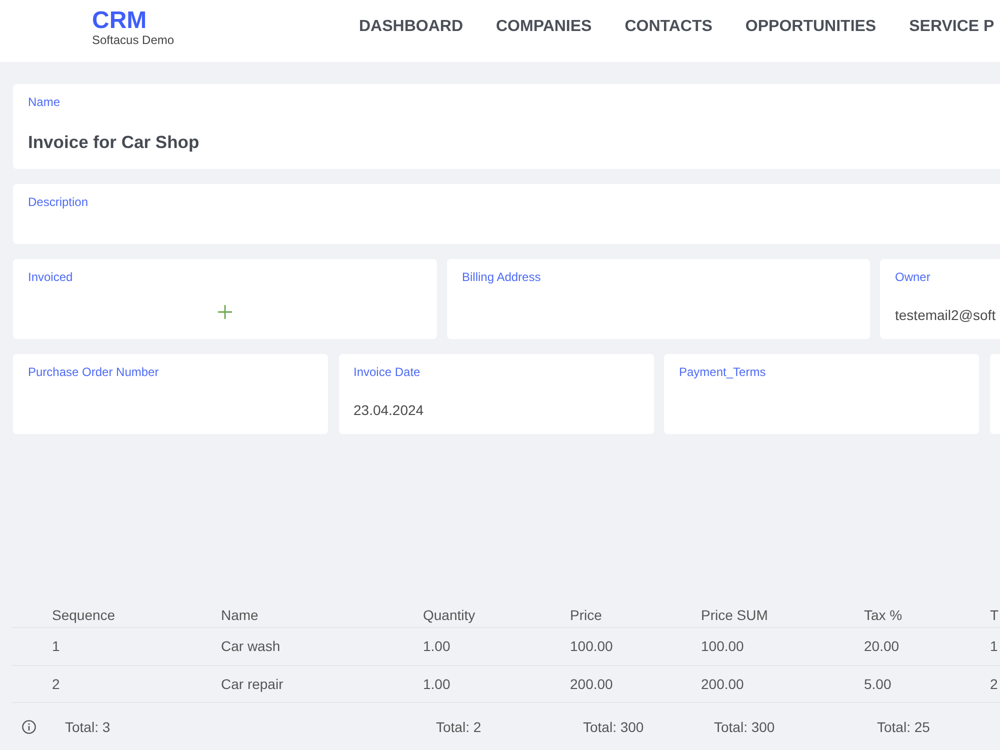  What do you see at coordinates (29, 727) in the screenshot?
I see `info-icon` at bounding box center [29, 727].